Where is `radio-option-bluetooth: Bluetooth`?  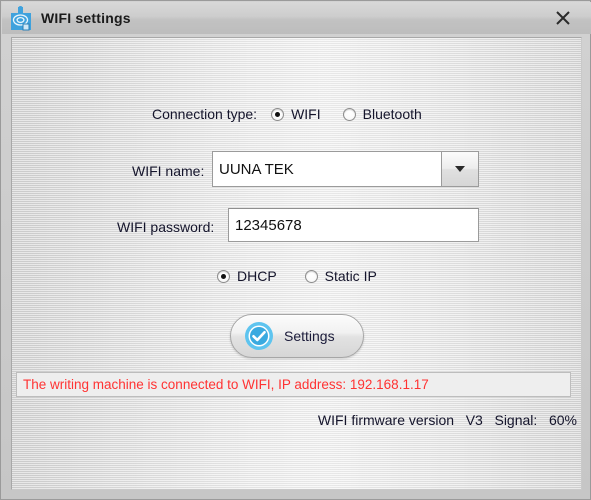 radio-option-bluetooth: Bluetooth is located at coordinates (382, 114).